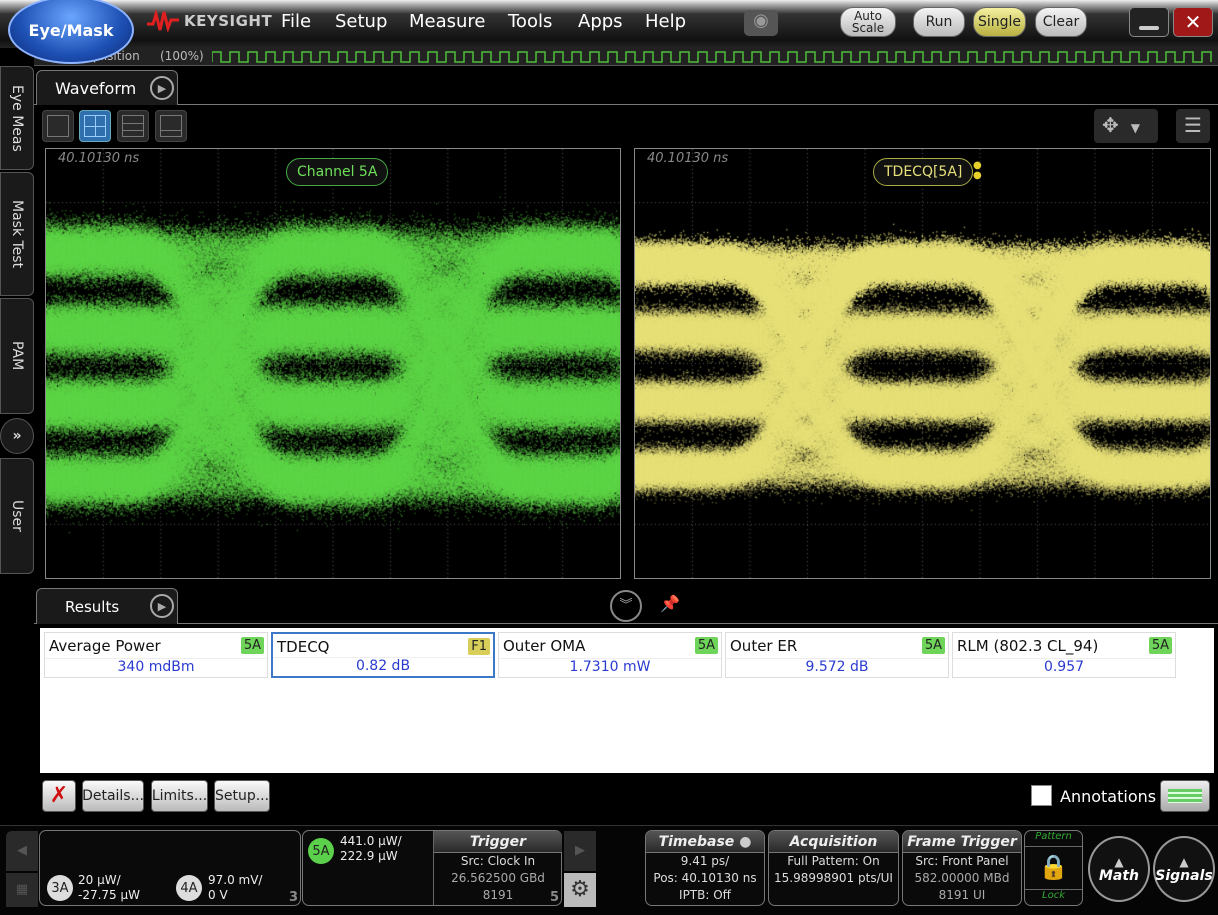  Describe the element at coordinates (962, 895) in the screenshot. I see `frame-trigger-length: 8191 UI` at that location.